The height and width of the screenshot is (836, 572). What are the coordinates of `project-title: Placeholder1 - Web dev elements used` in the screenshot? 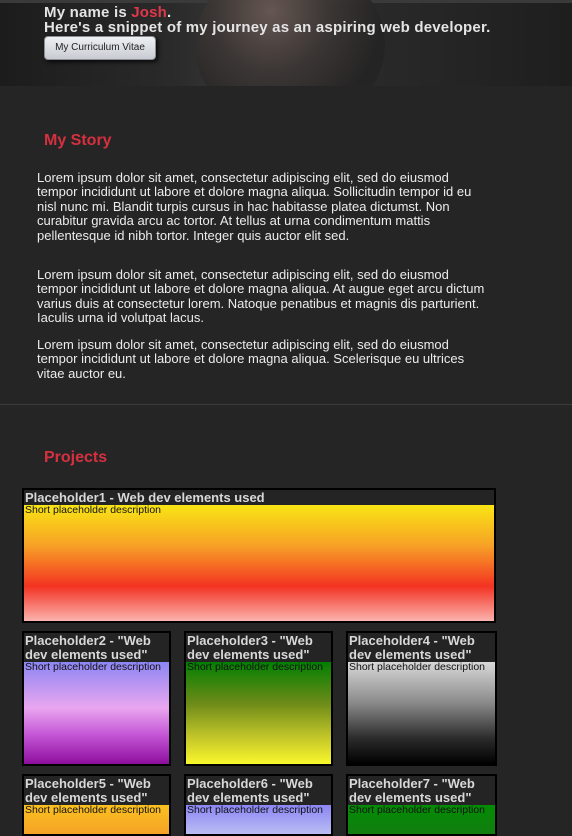 It's located at (259, 497).